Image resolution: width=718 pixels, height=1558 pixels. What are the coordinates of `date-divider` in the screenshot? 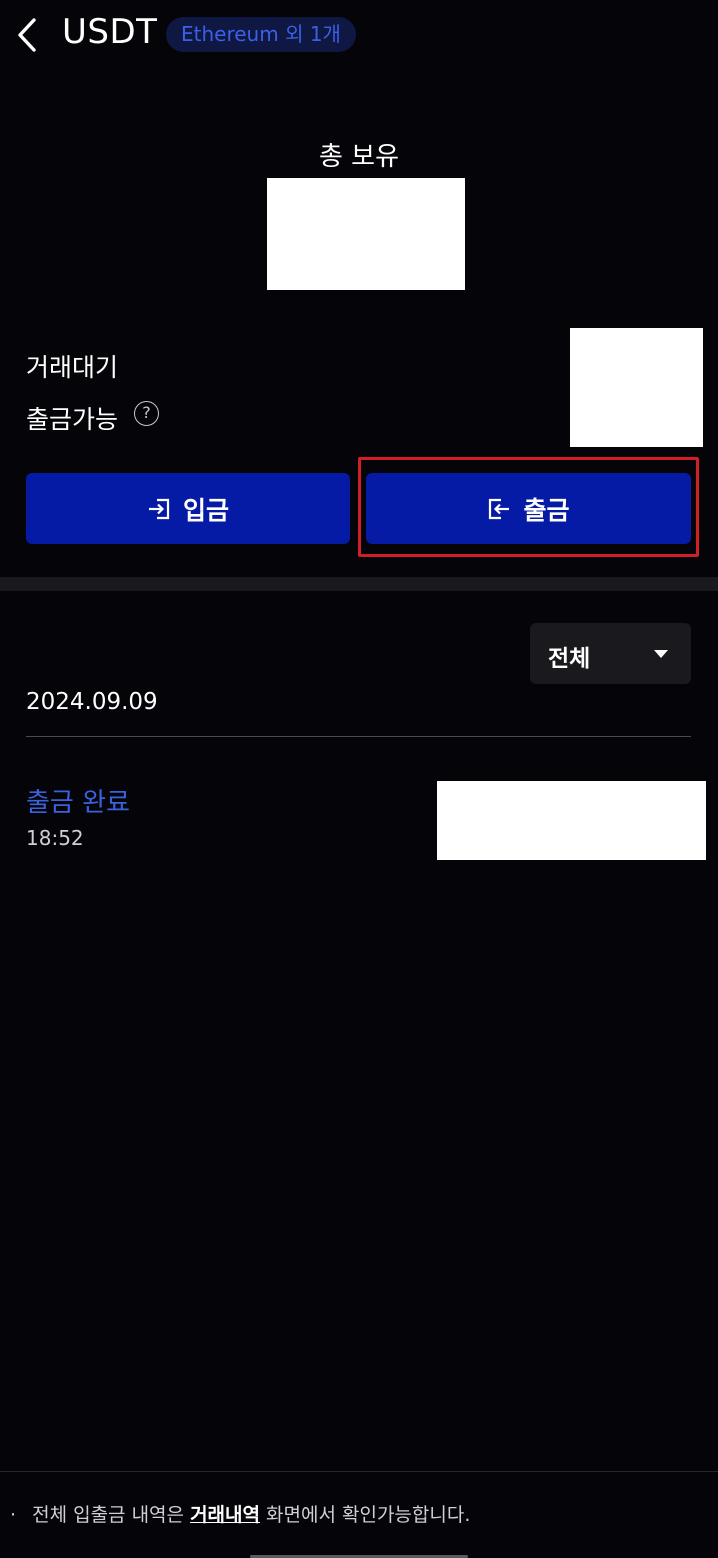 It's located at (358, 736).